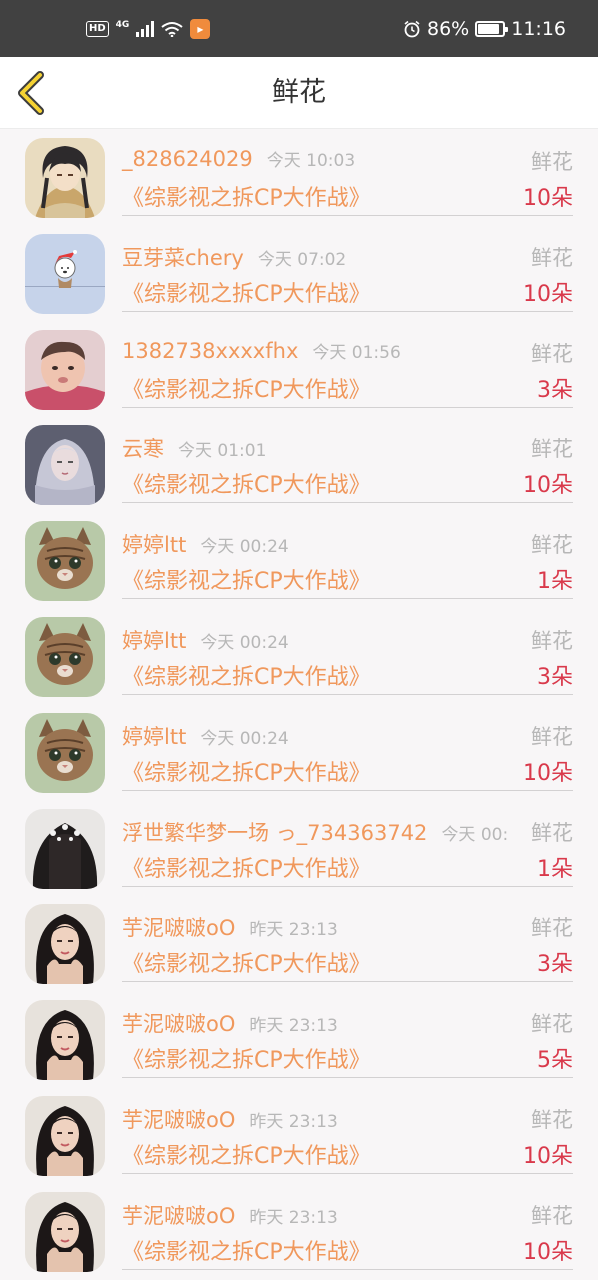 This screenshot has height=1280, width=598. What do you see at coordinates (210, 351) in the screenshot?
I see `username: 1382738xxxxfhx` at bounding box center [210, 351].